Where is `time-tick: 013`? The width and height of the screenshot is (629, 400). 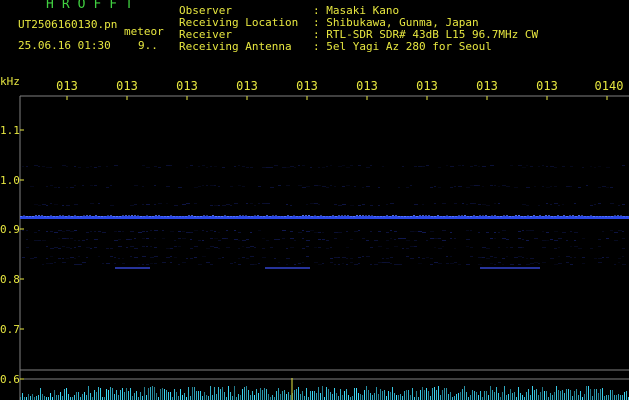
time-tick: 013 is located at coordinates (307, 86).